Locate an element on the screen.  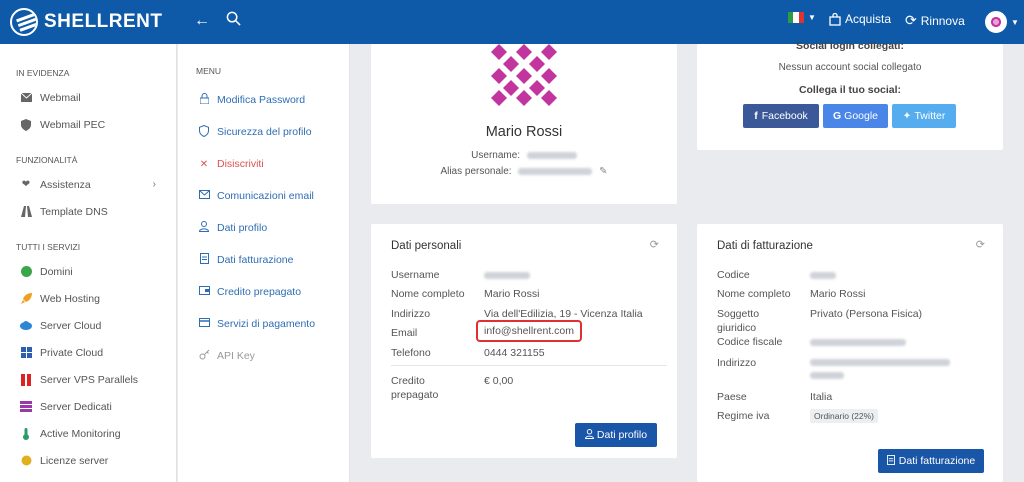
sidebar-item-active-monitoring: Active Monitoring is located at coordinates (88, 433).